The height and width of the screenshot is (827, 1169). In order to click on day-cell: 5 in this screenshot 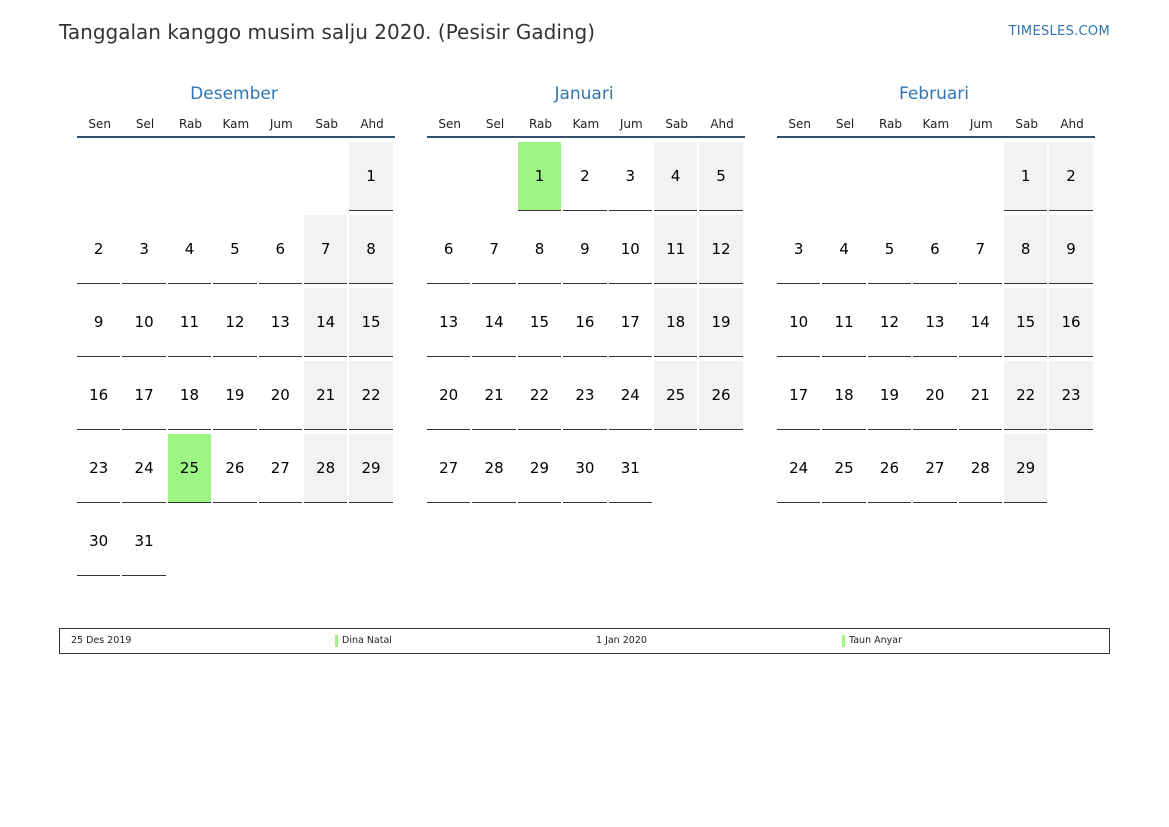, I will do `click(721, 176)`.